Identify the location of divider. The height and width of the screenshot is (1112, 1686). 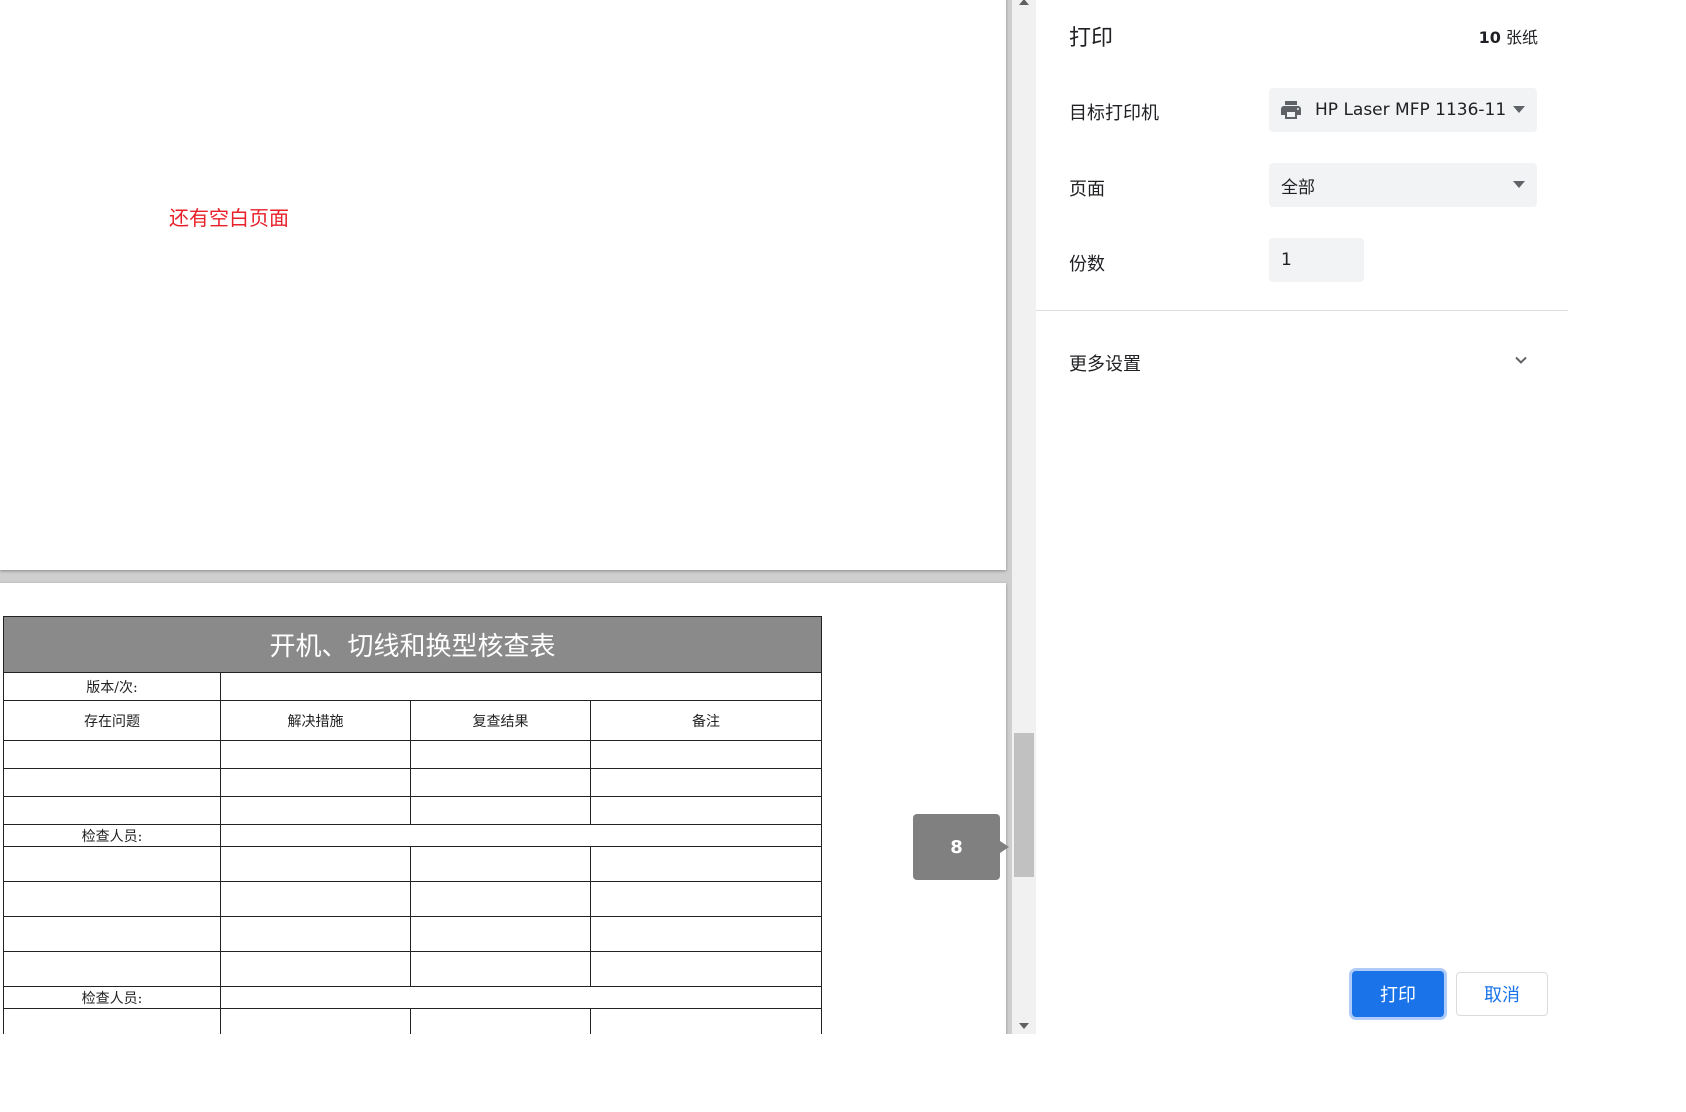
(1302, 310).